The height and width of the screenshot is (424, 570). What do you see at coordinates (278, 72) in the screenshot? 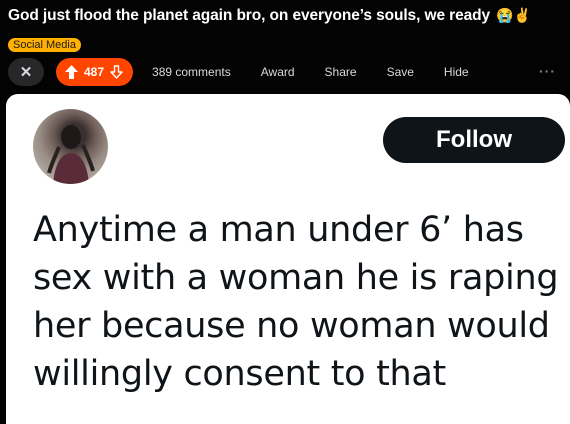
I see `award-button: Award` at bounding box center [278, 72].